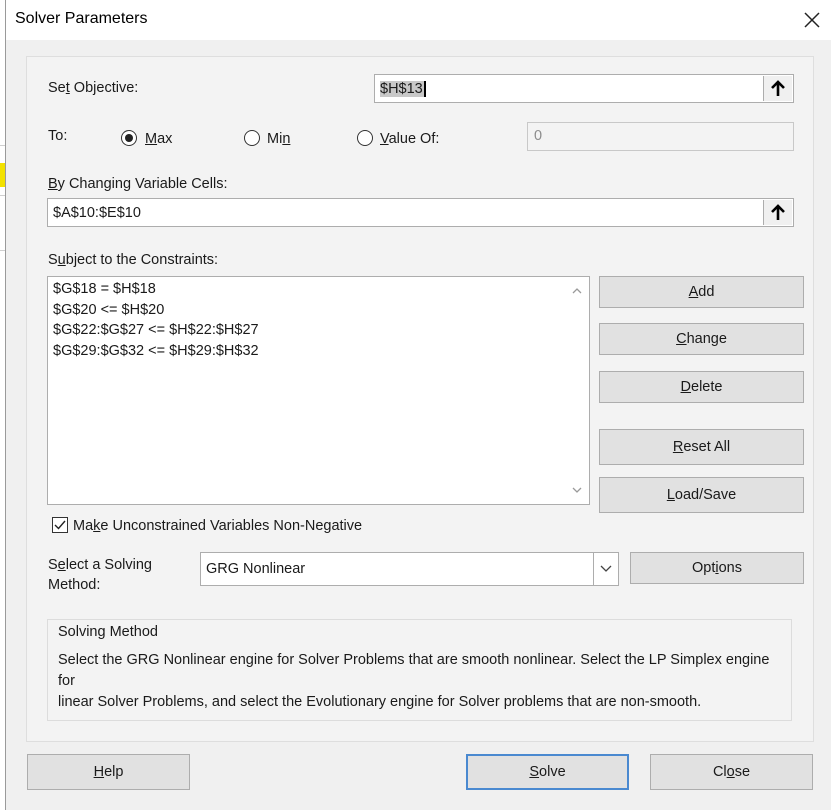 This screenshot has height=810, width=831. I want to click on solving-method-value: GRG Nonlinear, so click(256, 569).